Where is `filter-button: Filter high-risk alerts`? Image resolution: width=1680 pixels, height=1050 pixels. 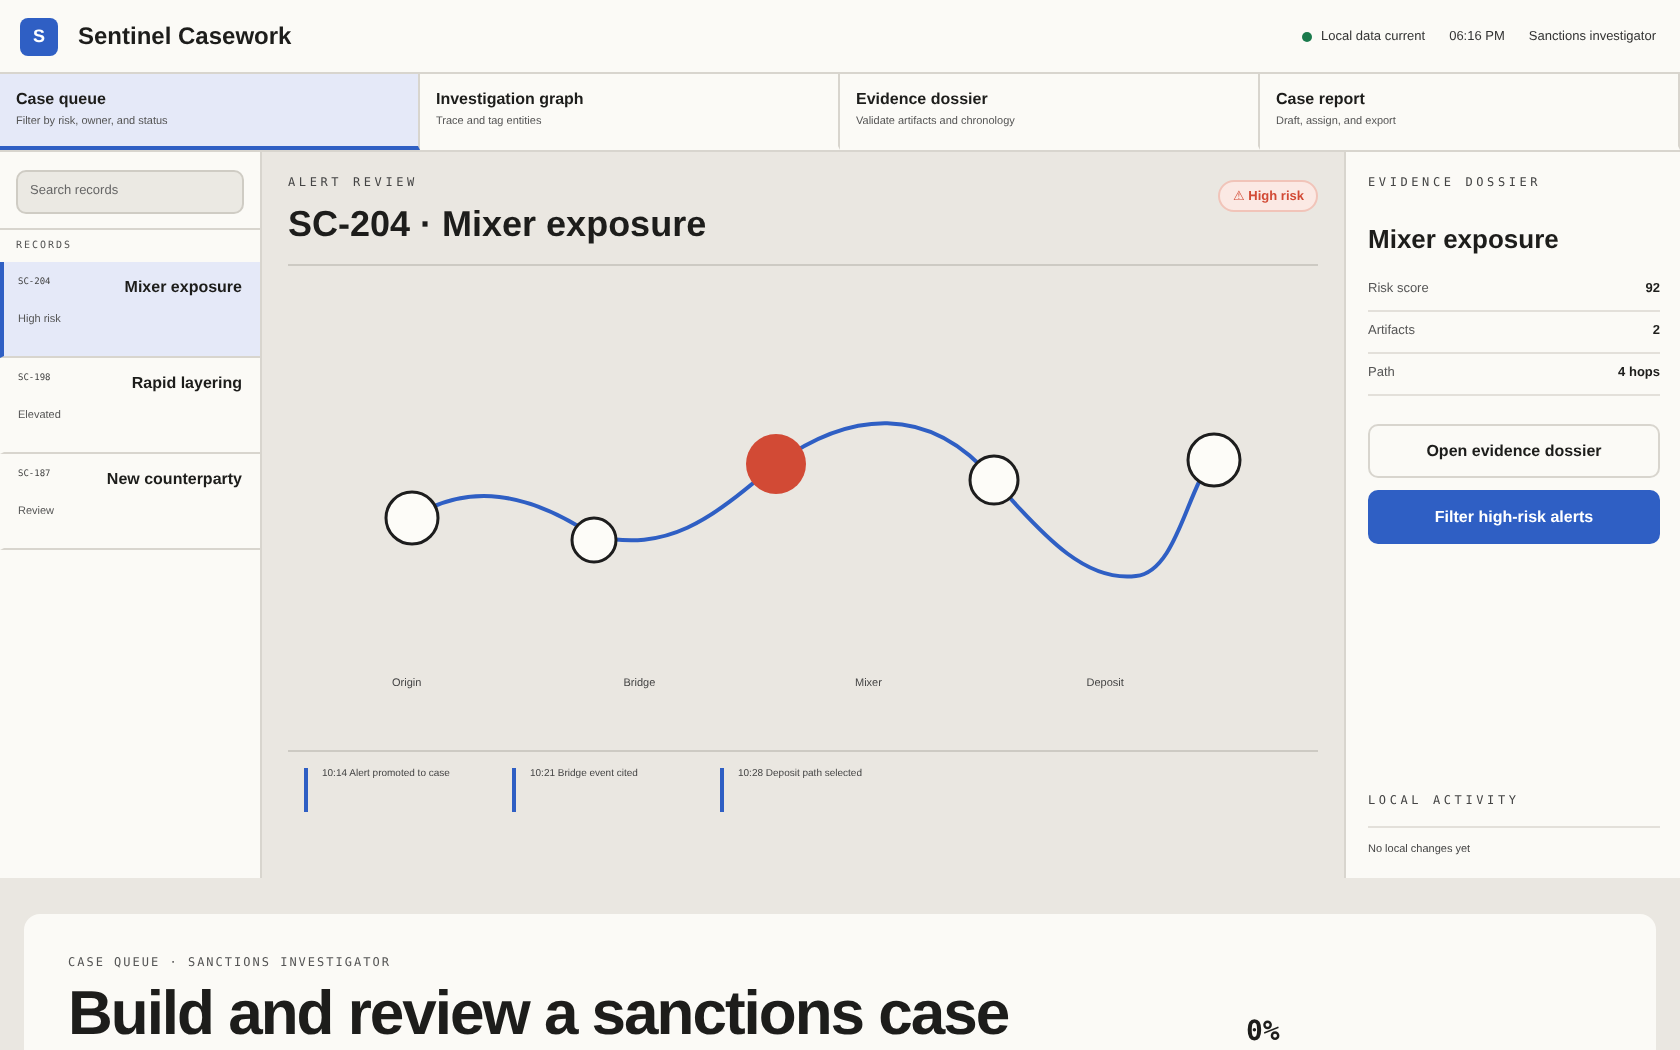
filter-button: Filter high-risk alerts is located at coordinates (1514, 517).